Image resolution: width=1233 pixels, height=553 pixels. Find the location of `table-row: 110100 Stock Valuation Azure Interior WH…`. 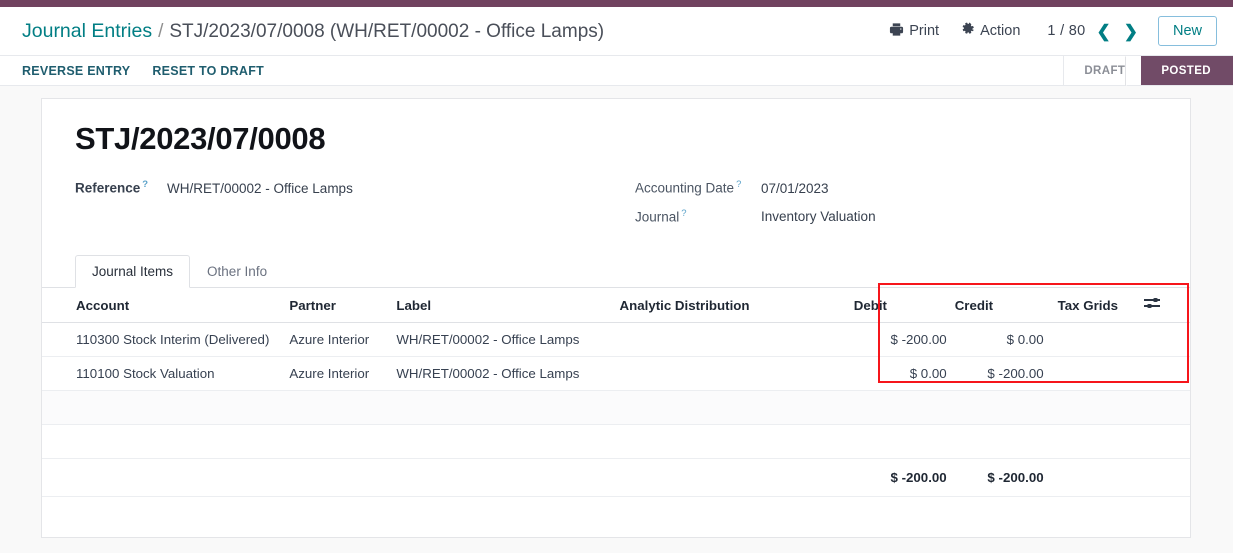

table-row: 110100 Stock Valuation Azure Interior WH… is located at coordinates (616, 373).